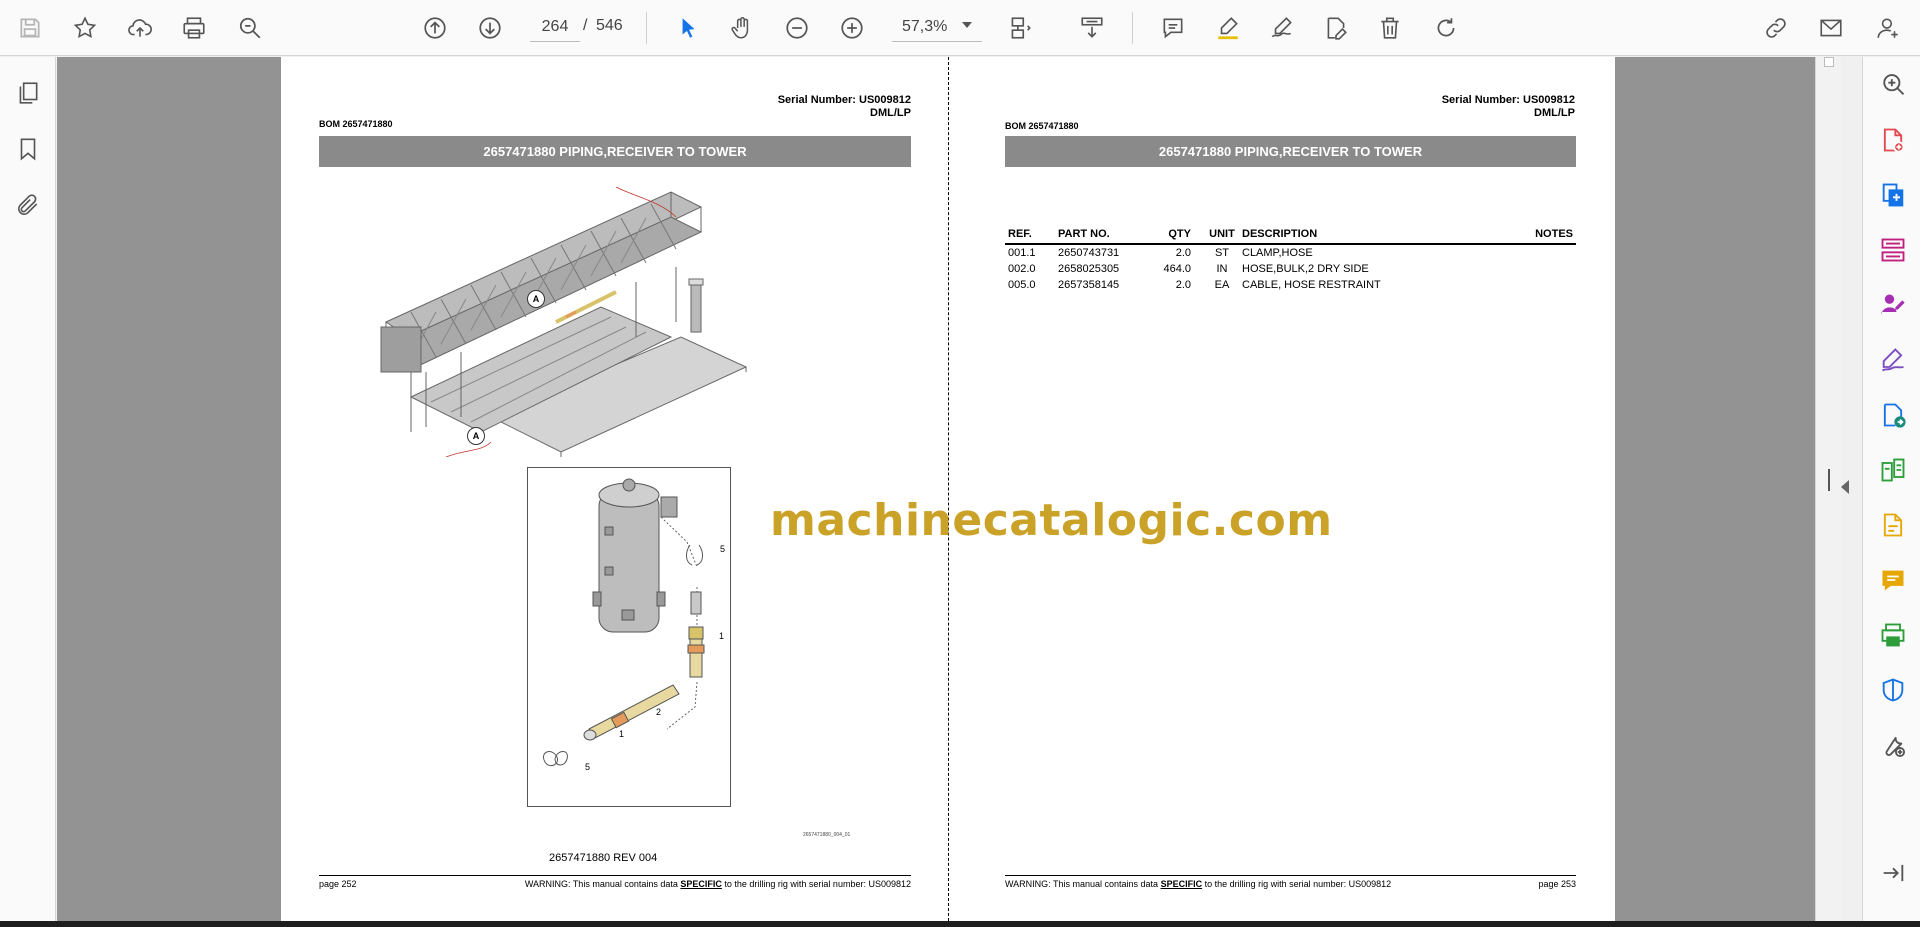 Image resolution: width=1920 pixels, height=927 pixels. Describe the element at coordinates (722, 636) in the screenshot. I see `detail-label-1-right: 1` at that location.